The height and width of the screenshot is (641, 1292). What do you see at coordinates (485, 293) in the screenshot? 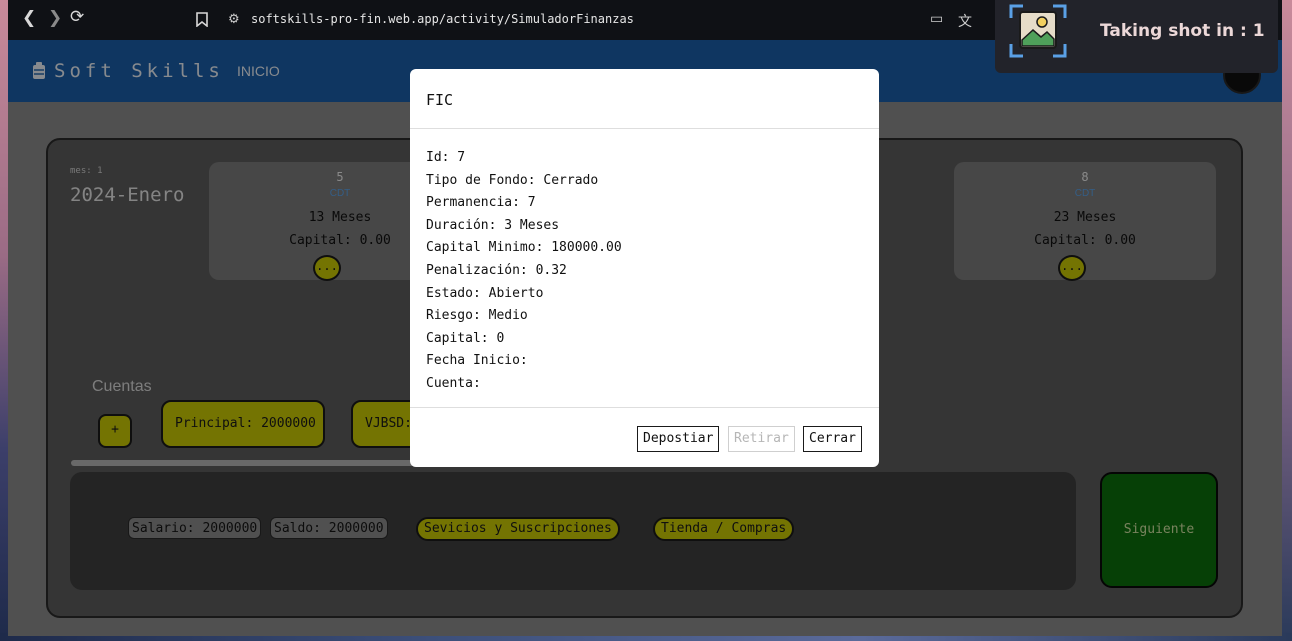
I see `fund-status: Estado: Abierto` at bounding box center [485, 293].